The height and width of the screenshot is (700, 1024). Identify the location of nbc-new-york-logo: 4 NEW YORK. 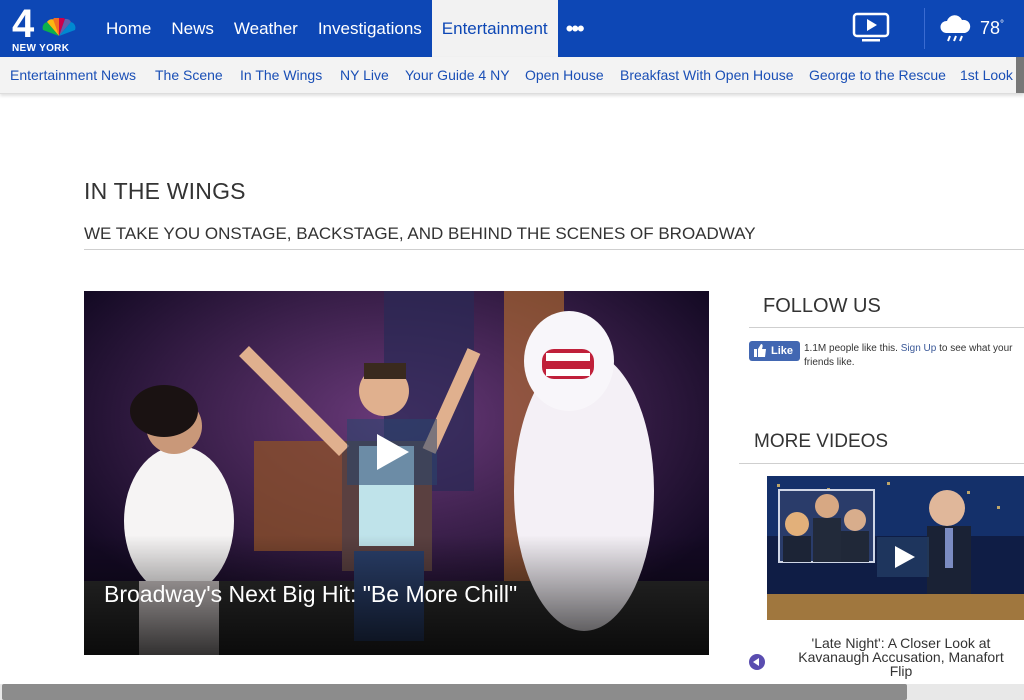
(45, 28).